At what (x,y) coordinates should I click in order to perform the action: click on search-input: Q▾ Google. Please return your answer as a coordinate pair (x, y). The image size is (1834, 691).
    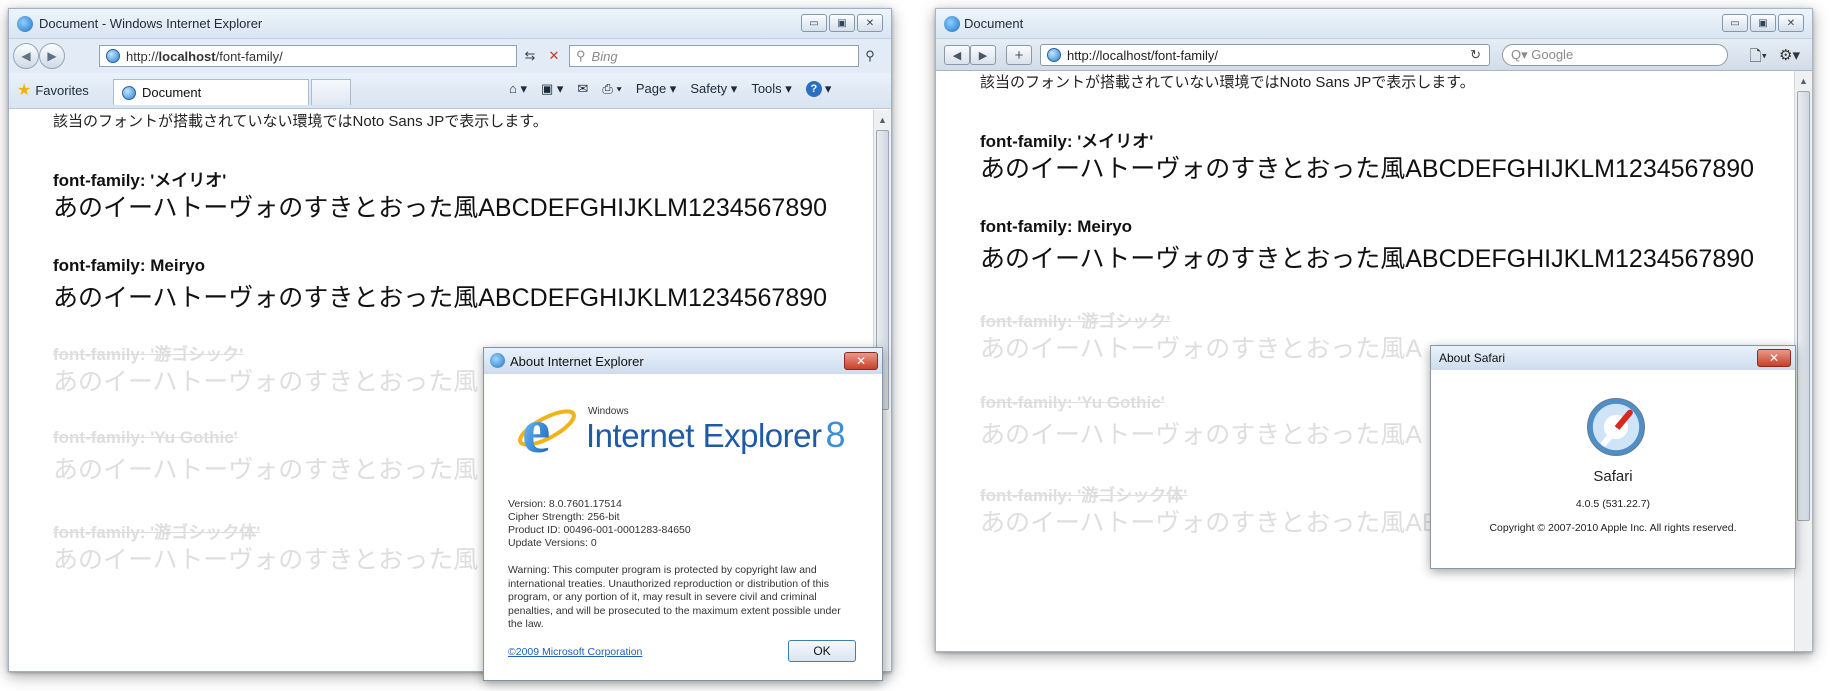
    Looking at the image, I should click on (1615, 55).